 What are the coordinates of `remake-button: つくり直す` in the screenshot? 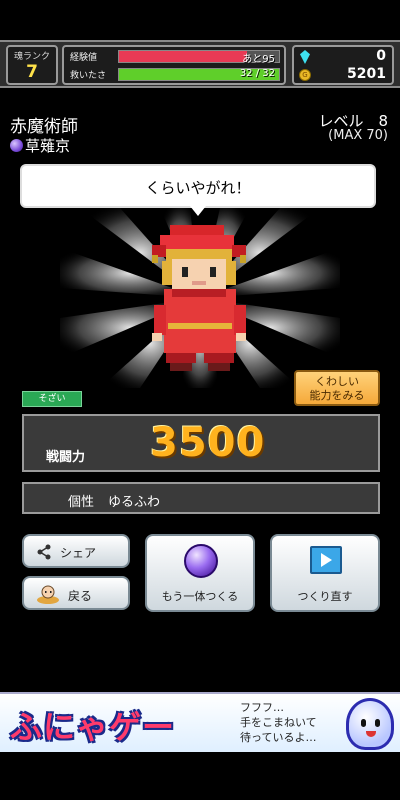 It's located at (325, 573).